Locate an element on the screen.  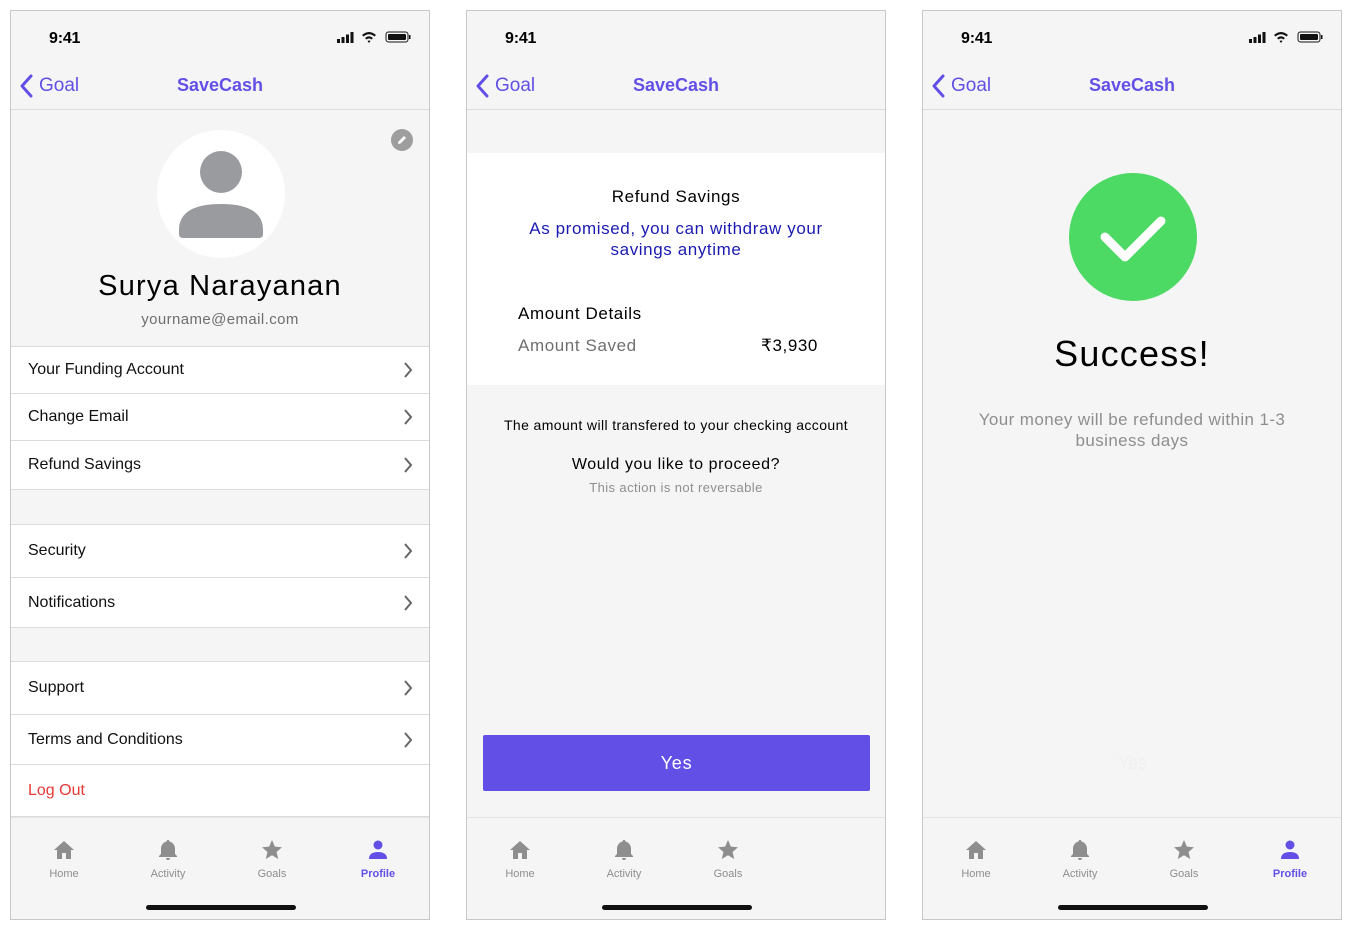
edit-profile-button is located at coordinates (402, 140).